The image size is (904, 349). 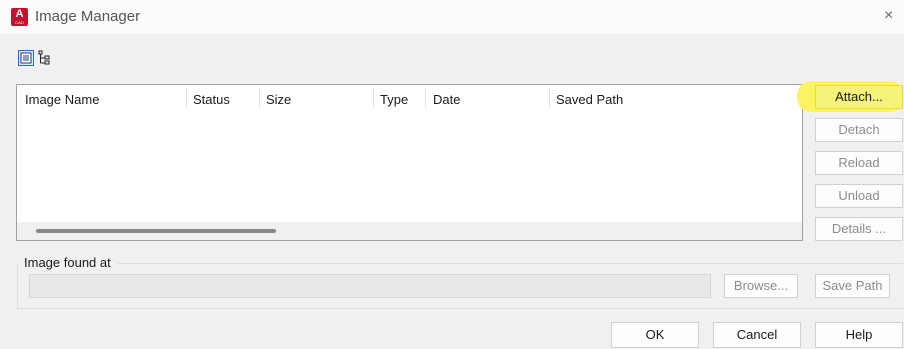 What do you see at coordinates (67, 262) in the screenshot?
I see `image-found-at-label: Image found at` at bounding box center [67, 262].